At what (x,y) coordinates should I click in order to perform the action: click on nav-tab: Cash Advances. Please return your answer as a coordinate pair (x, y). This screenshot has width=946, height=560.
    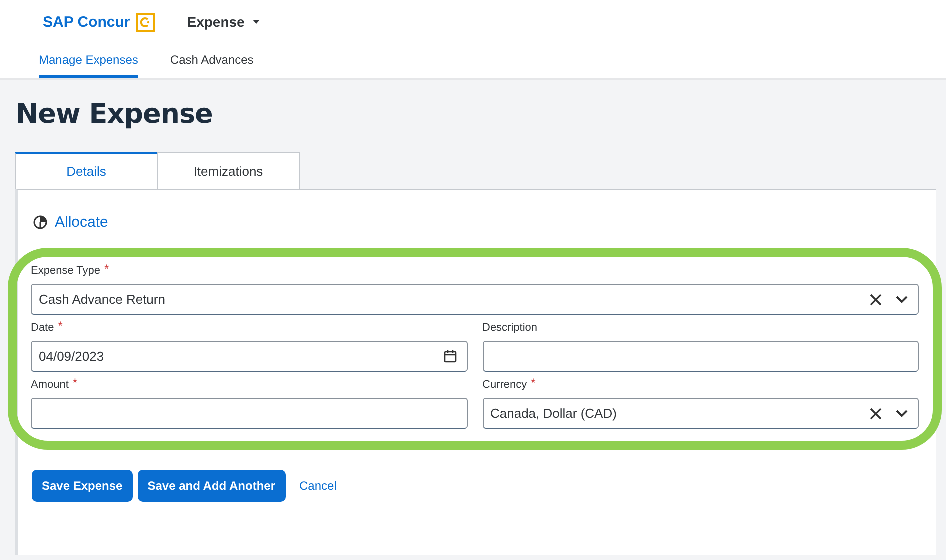
    Looking at the image, I should click on (212, 61).